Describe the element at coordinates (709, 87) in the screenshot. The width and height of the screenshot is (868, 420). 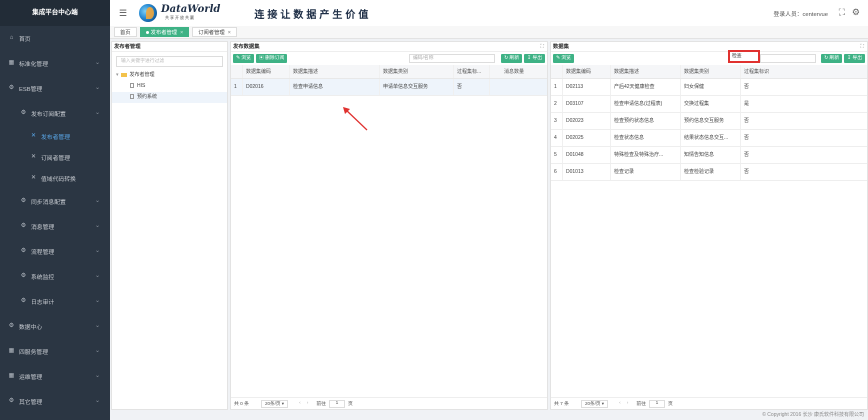
I see `table-row: 1 D02113 产后42天健康检查 妇女保健否` at that location.